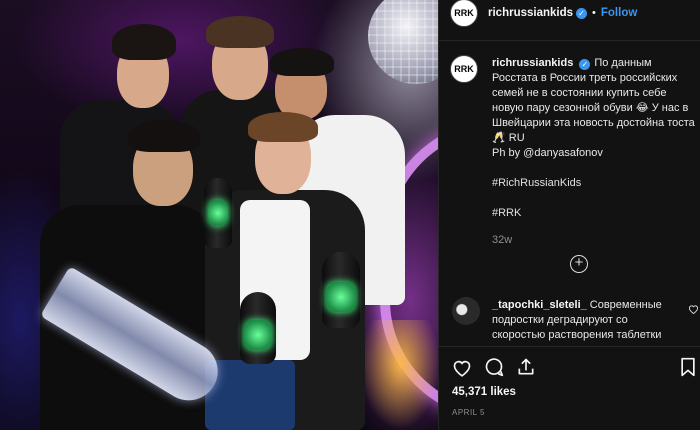 The height and width of the screenshot is (430, 700). I want to click on caption-time-ago: 32w, so click(502, 240).